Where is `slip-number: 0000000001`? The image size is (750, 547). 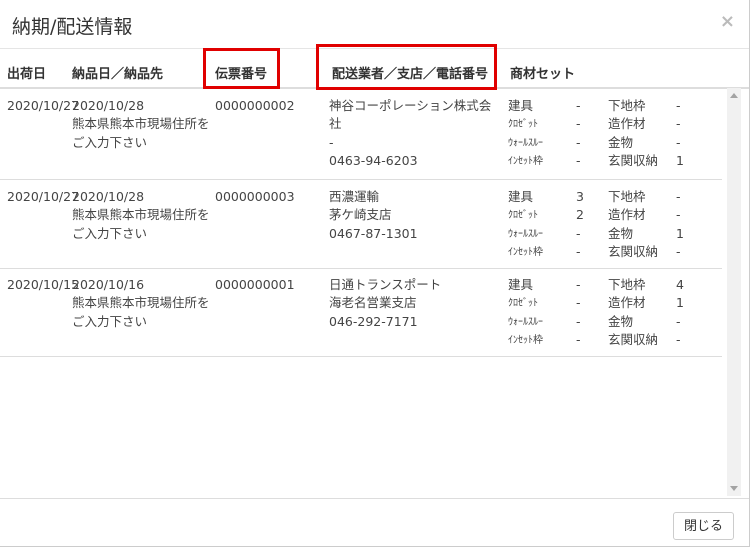
slip-number: 0000000001 is located at coordinates (255, 284).